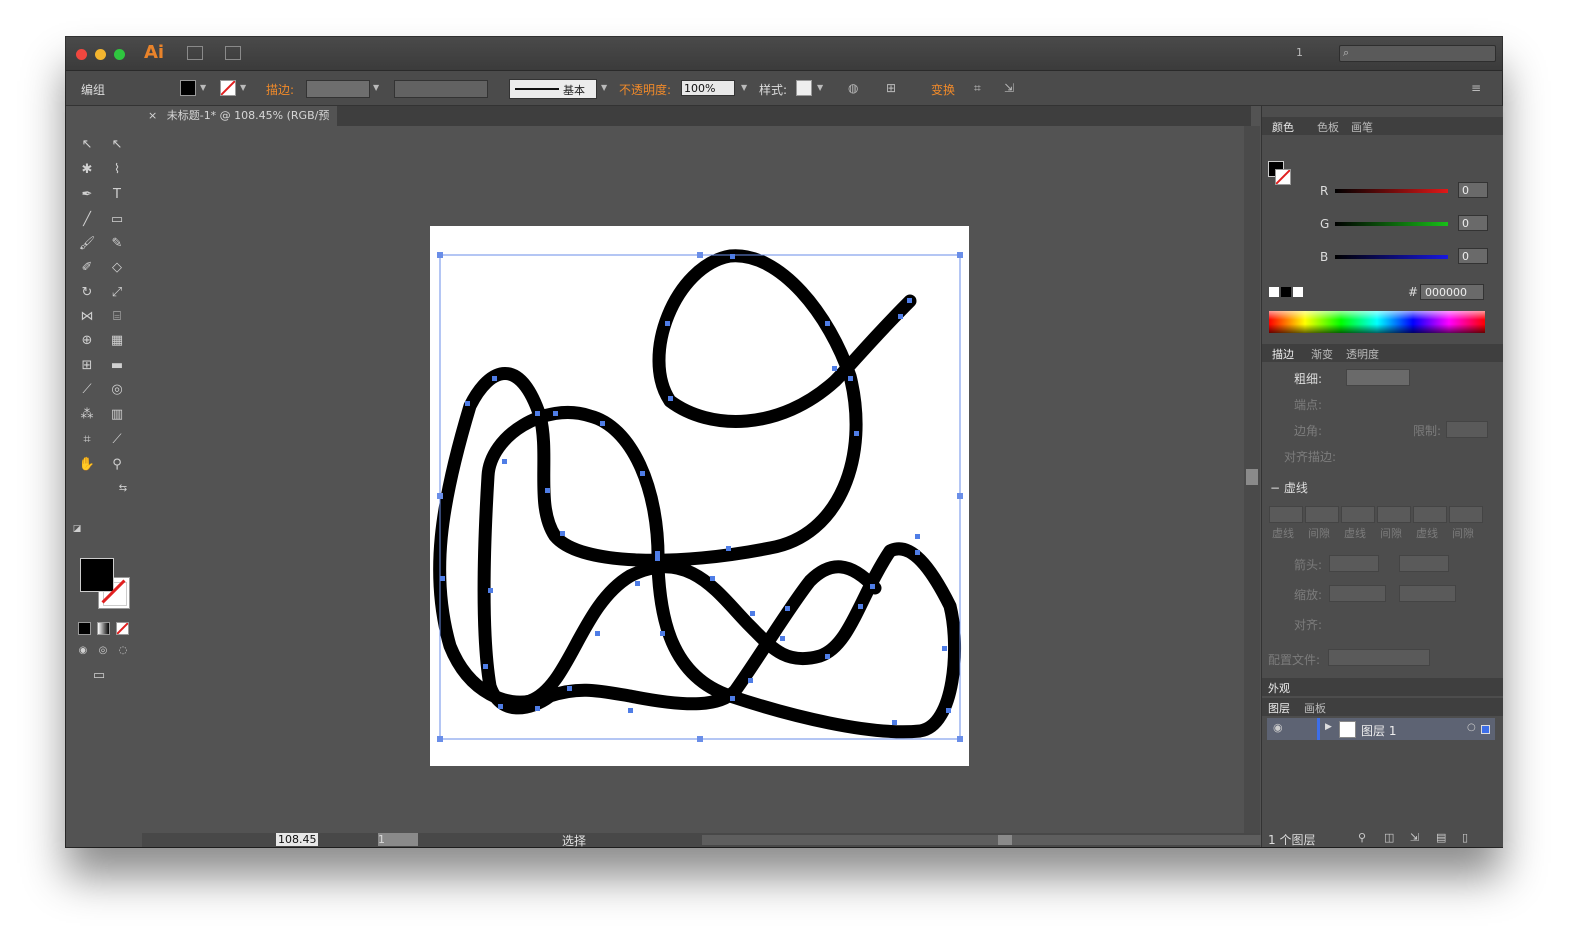  What do you see at coordinates (1289, 487) in the screenshot?
I see `dashed-line-checkbox: − 虚线` at bounding box center [1289, 487].